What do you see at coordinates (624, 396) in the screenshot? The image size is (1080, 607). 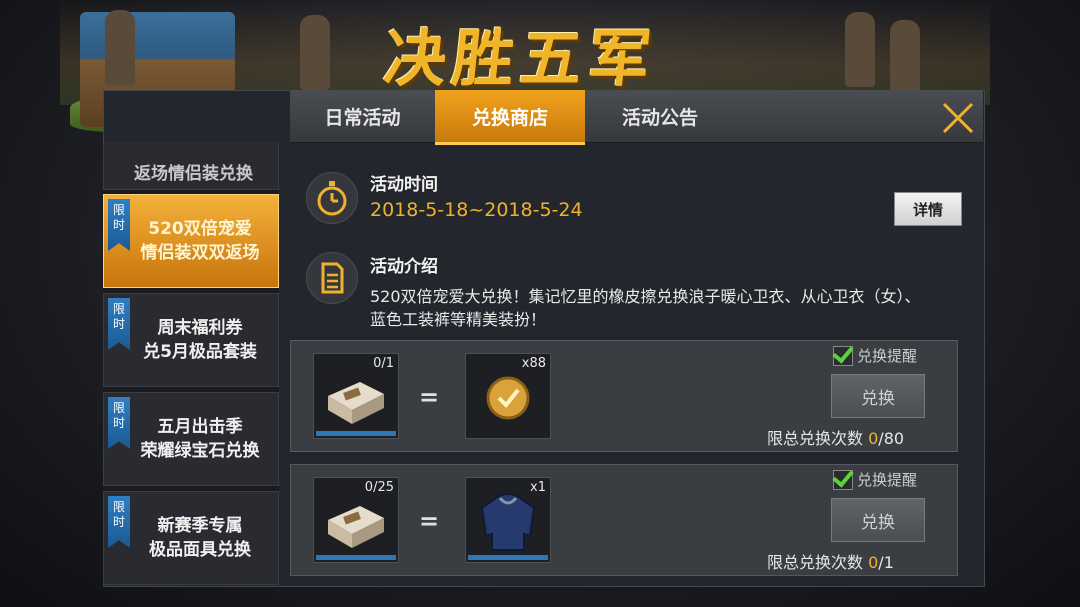 I see `exchange-row: 0/1 = x88 兑换提醒 兑换 限总兑换次数 0/80` at bounding box center [624, 396].